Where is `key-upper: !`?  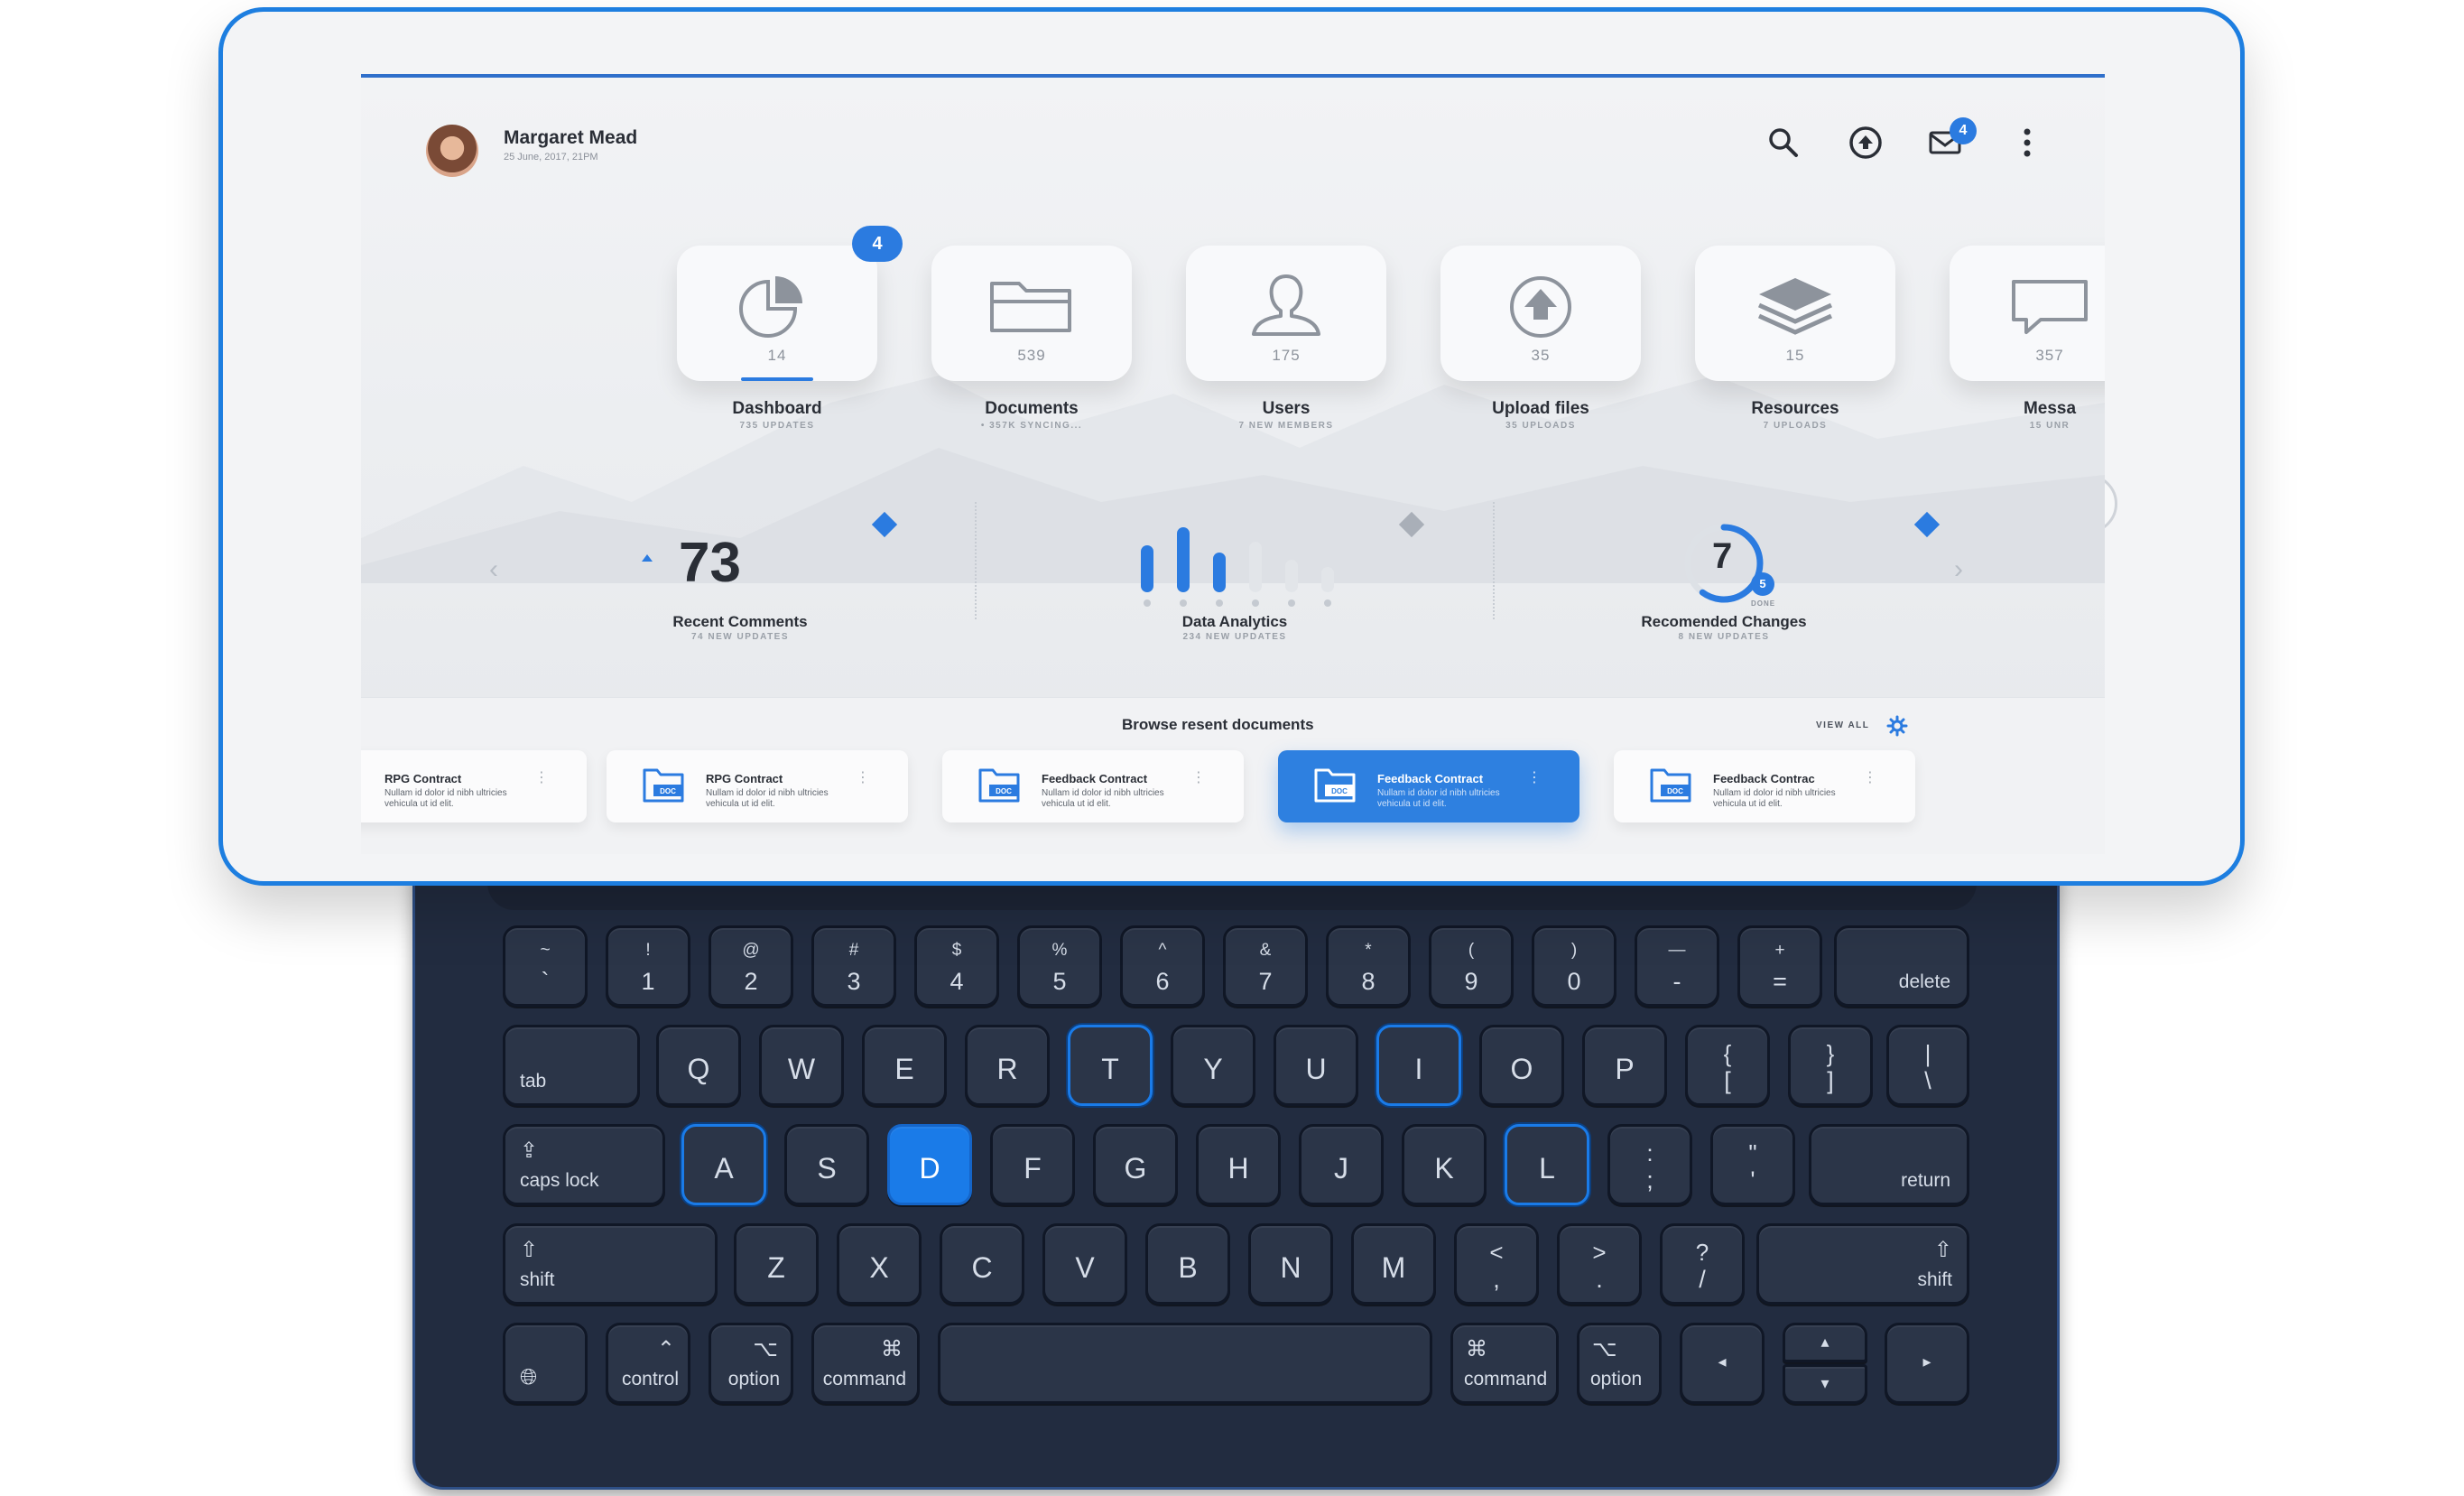 key-upper: ! is located at coordinates (648, 951).